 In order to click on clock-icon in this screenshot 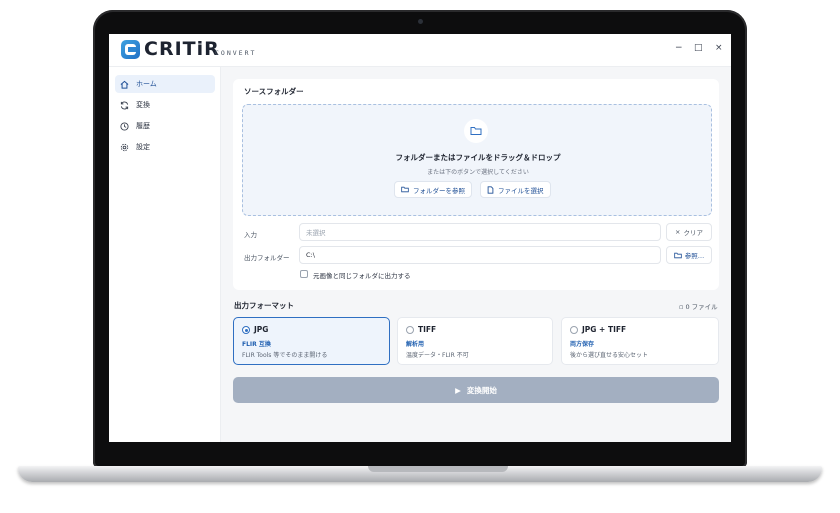, I will do `click(124, 126)`.